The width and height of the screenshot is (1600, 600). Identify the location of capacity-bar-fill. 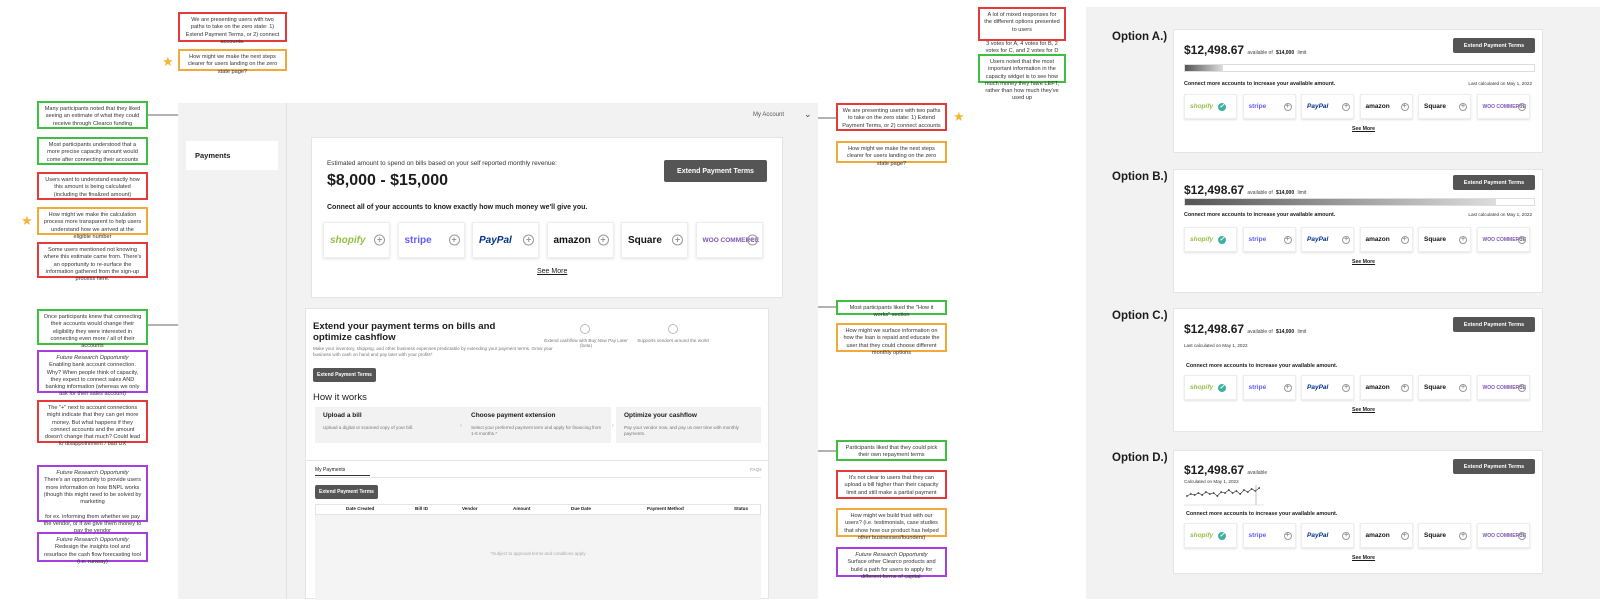
(1340, 202).